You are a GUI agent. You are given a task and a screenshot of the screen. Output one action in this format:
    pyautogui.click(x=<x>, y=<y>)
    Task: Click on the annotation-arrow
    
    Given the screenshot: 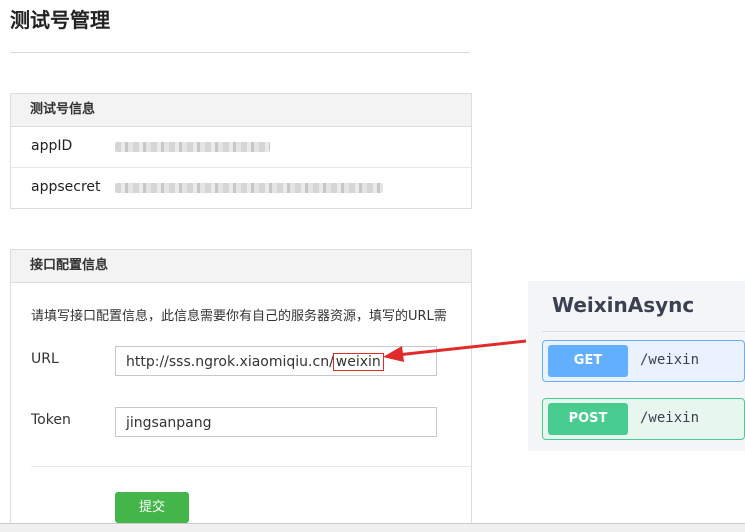 What is the action you would take?
    pyautogui.click(x=455, y=350)
    